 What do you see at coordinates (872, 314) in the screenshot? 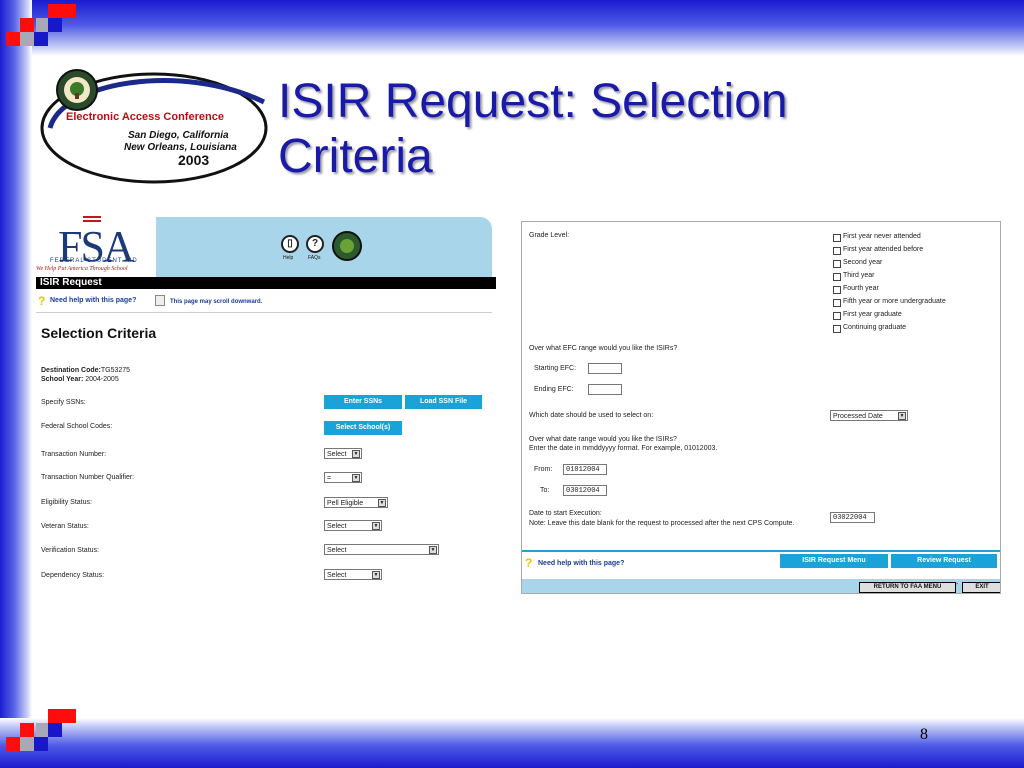
I see `grade-option-label: First year graduate` at bounding box center [872, 314].